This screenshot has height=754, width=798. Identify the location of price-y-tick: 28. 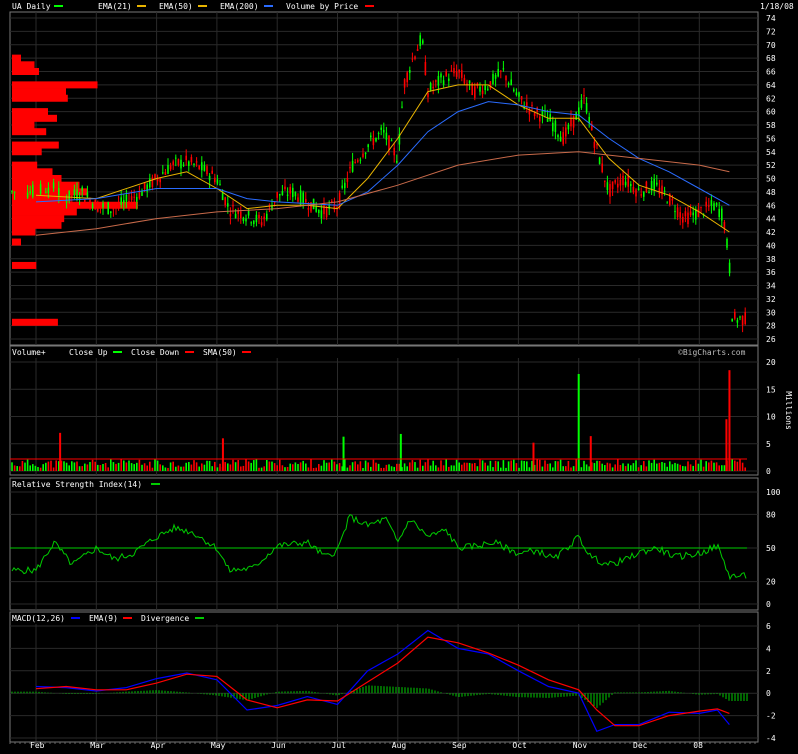
(771, 326).